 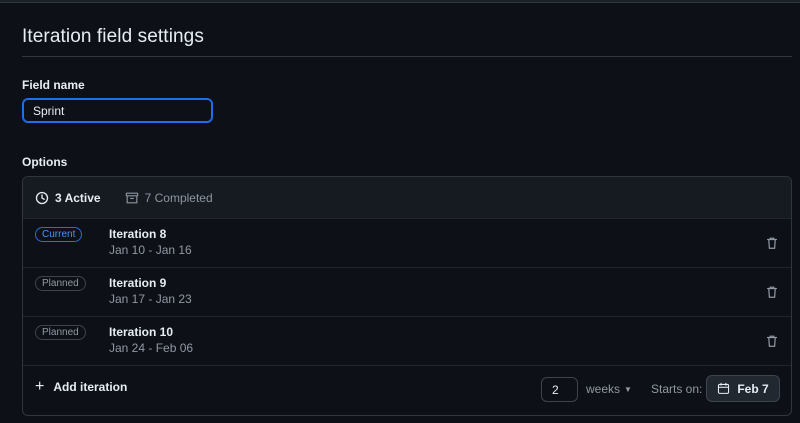 What do you see at coordinates (141, 332) in the screenshot?
I see `iteration-name: Iteration 10` at bounding box center [141, 332].